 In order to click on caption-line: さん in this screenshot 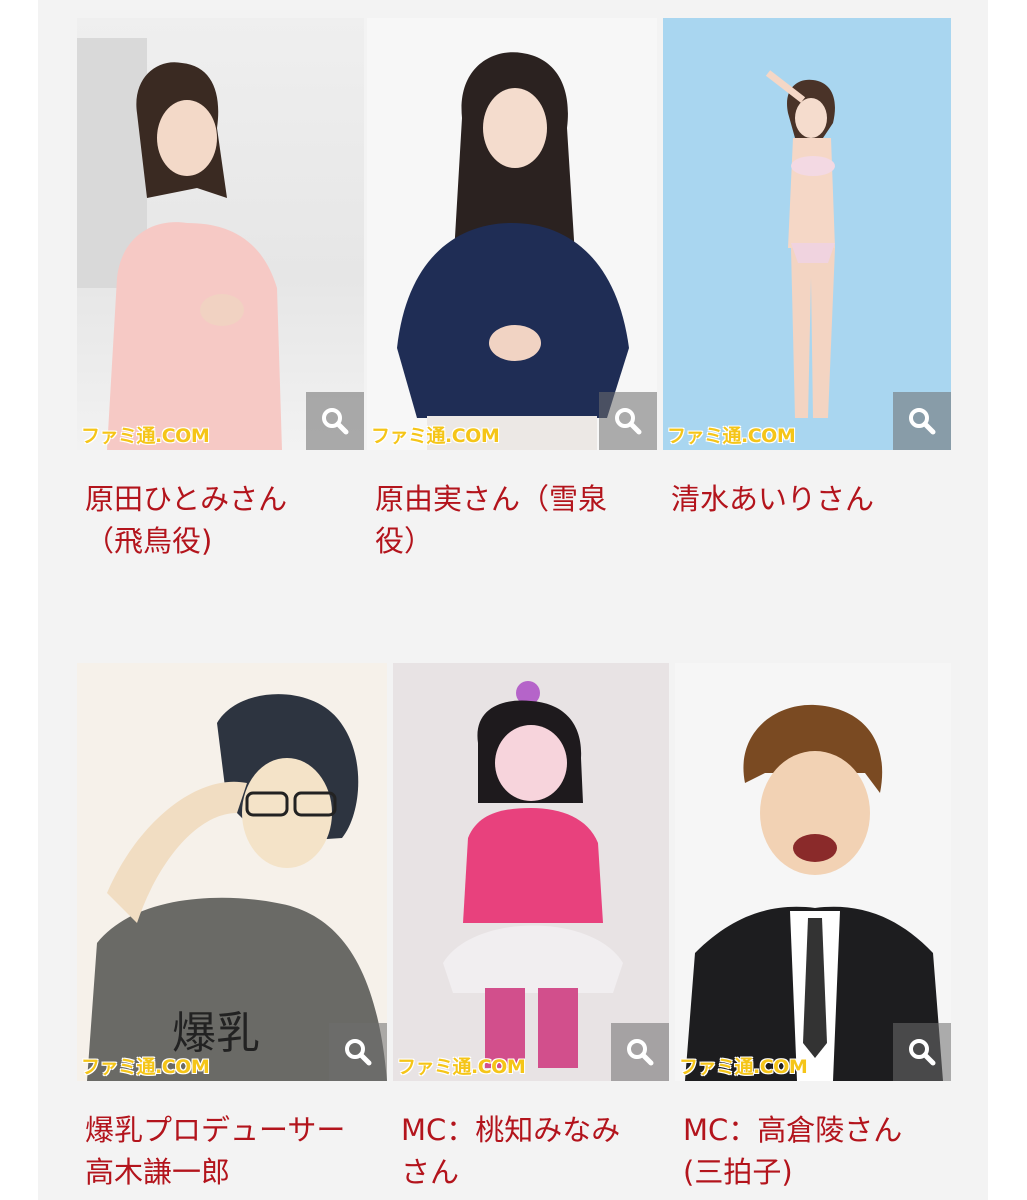, I will do `click(430, 1172)`.